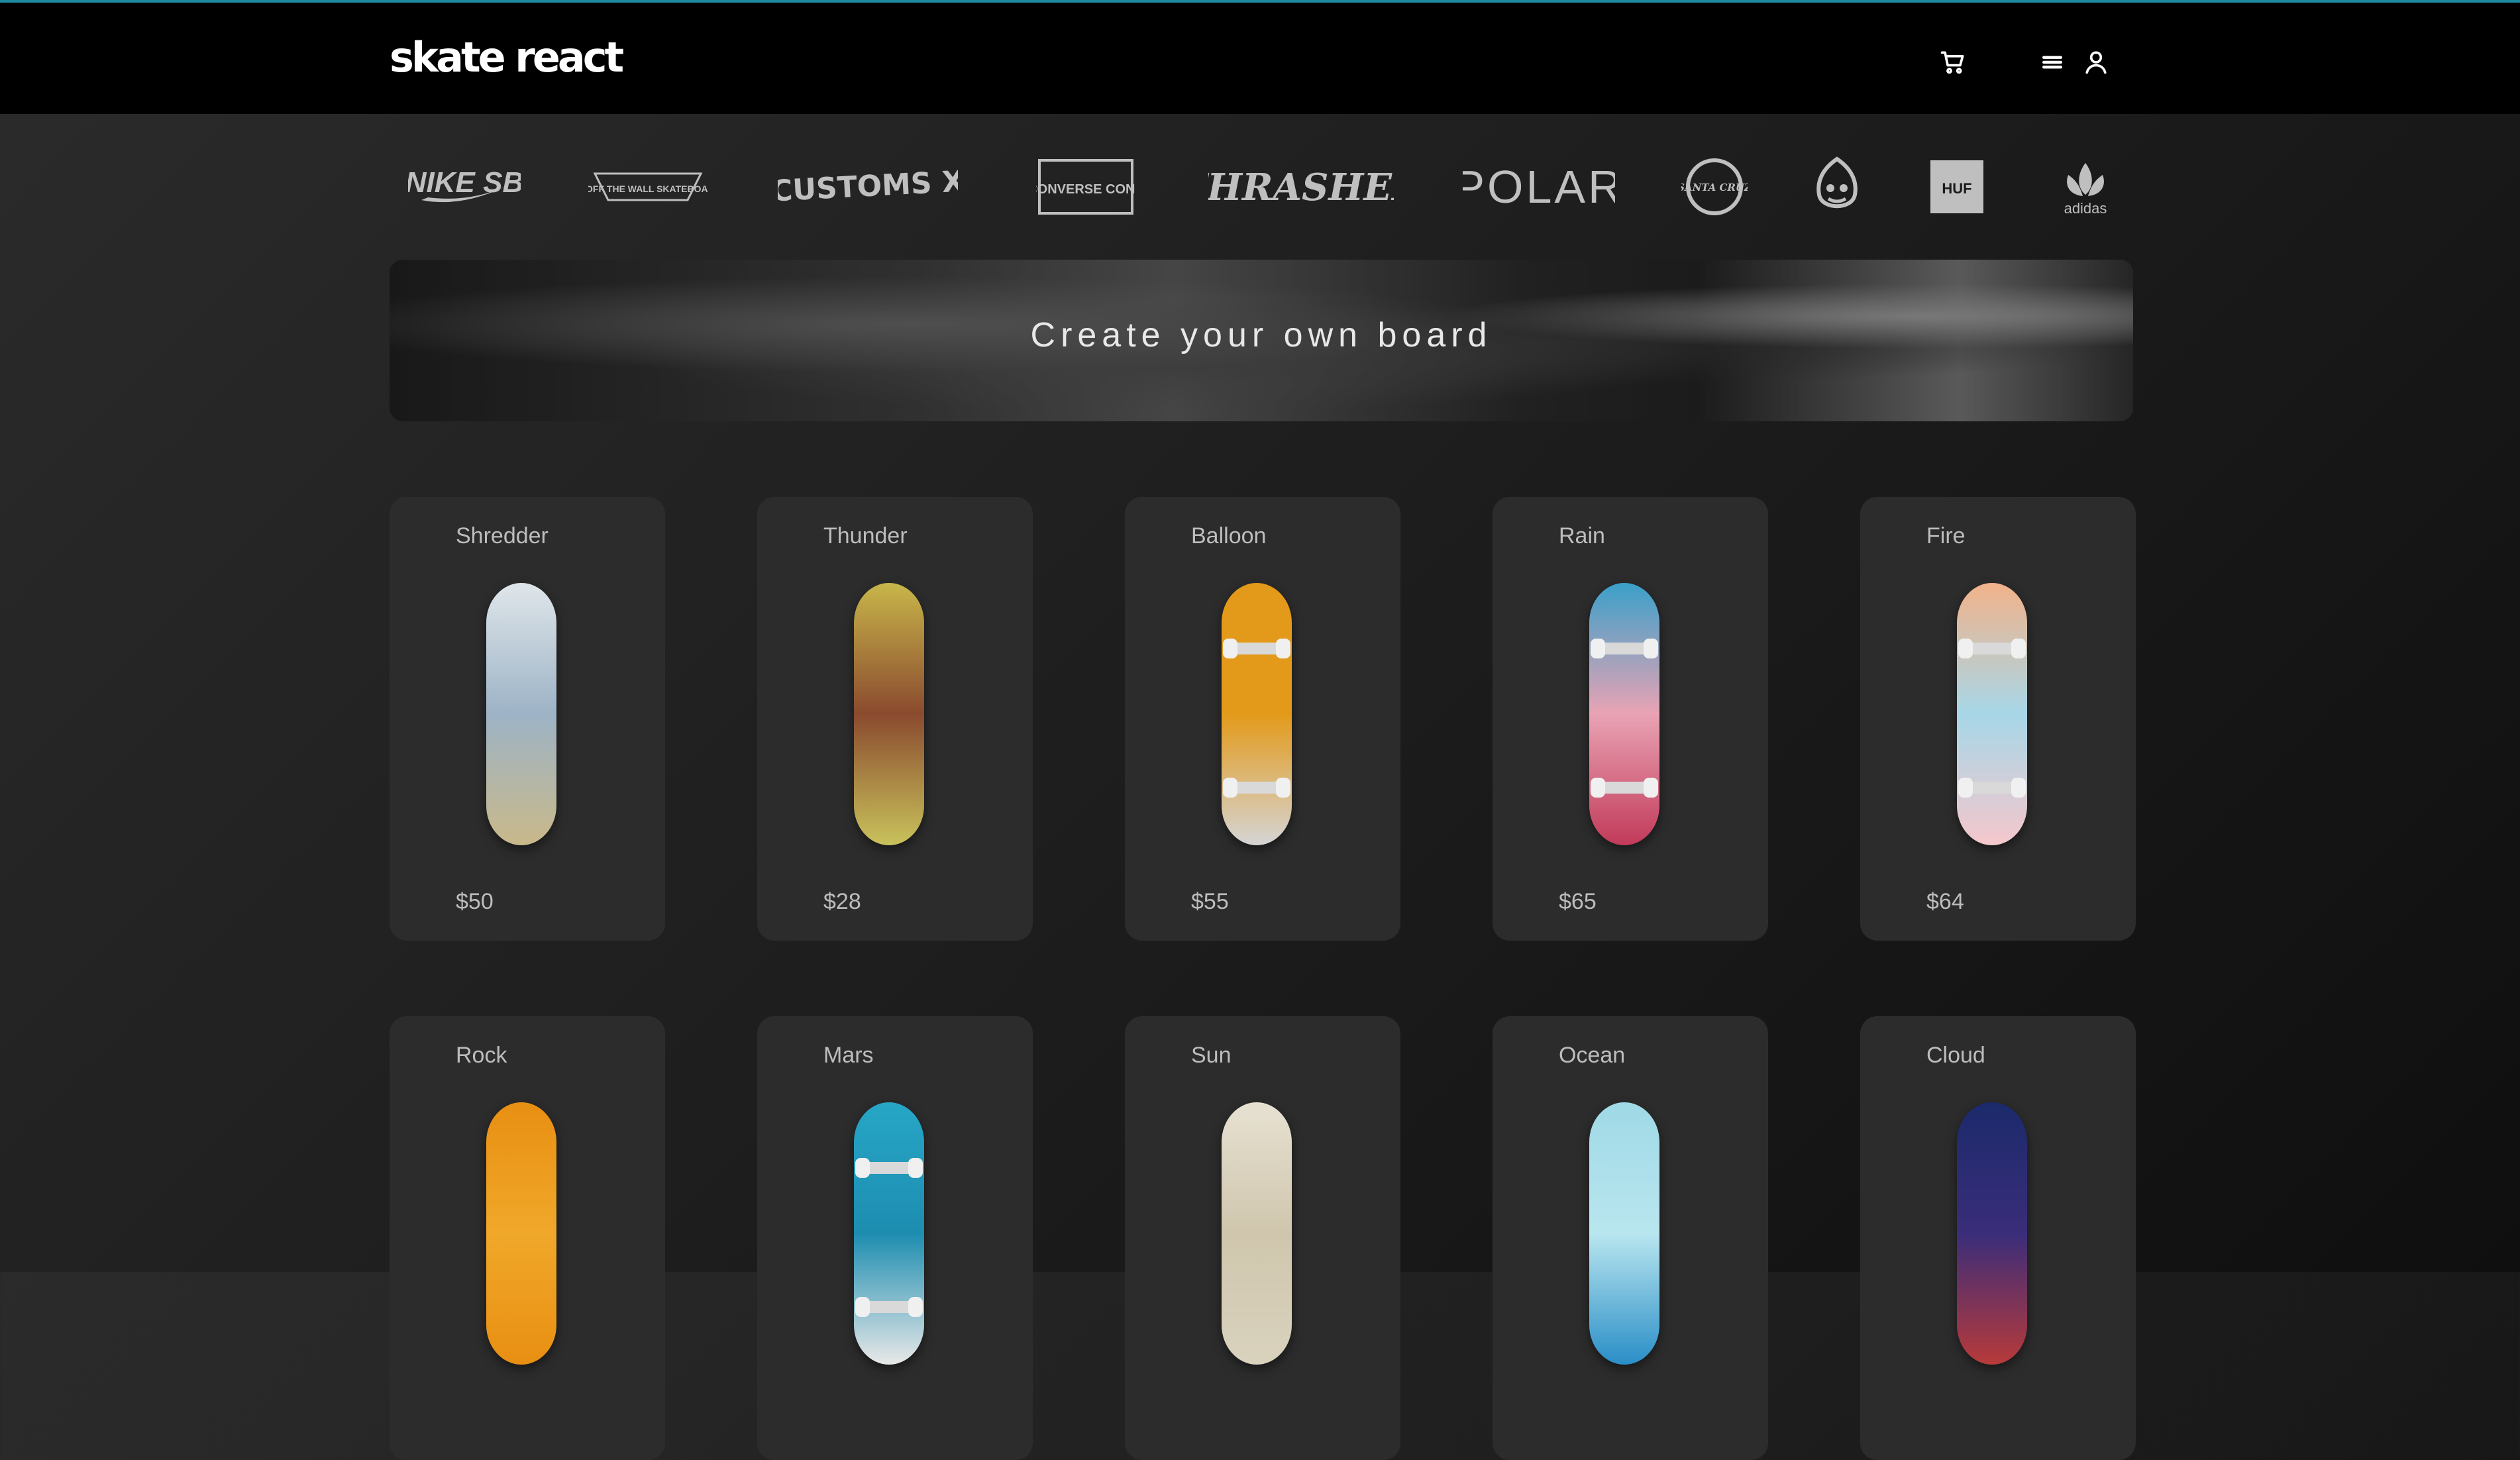 This screenshot has height=1460, width=2520. Describe the element at coordinates (1955, 1055) in the screenshot. I see `product-name: Cloud` at that location.